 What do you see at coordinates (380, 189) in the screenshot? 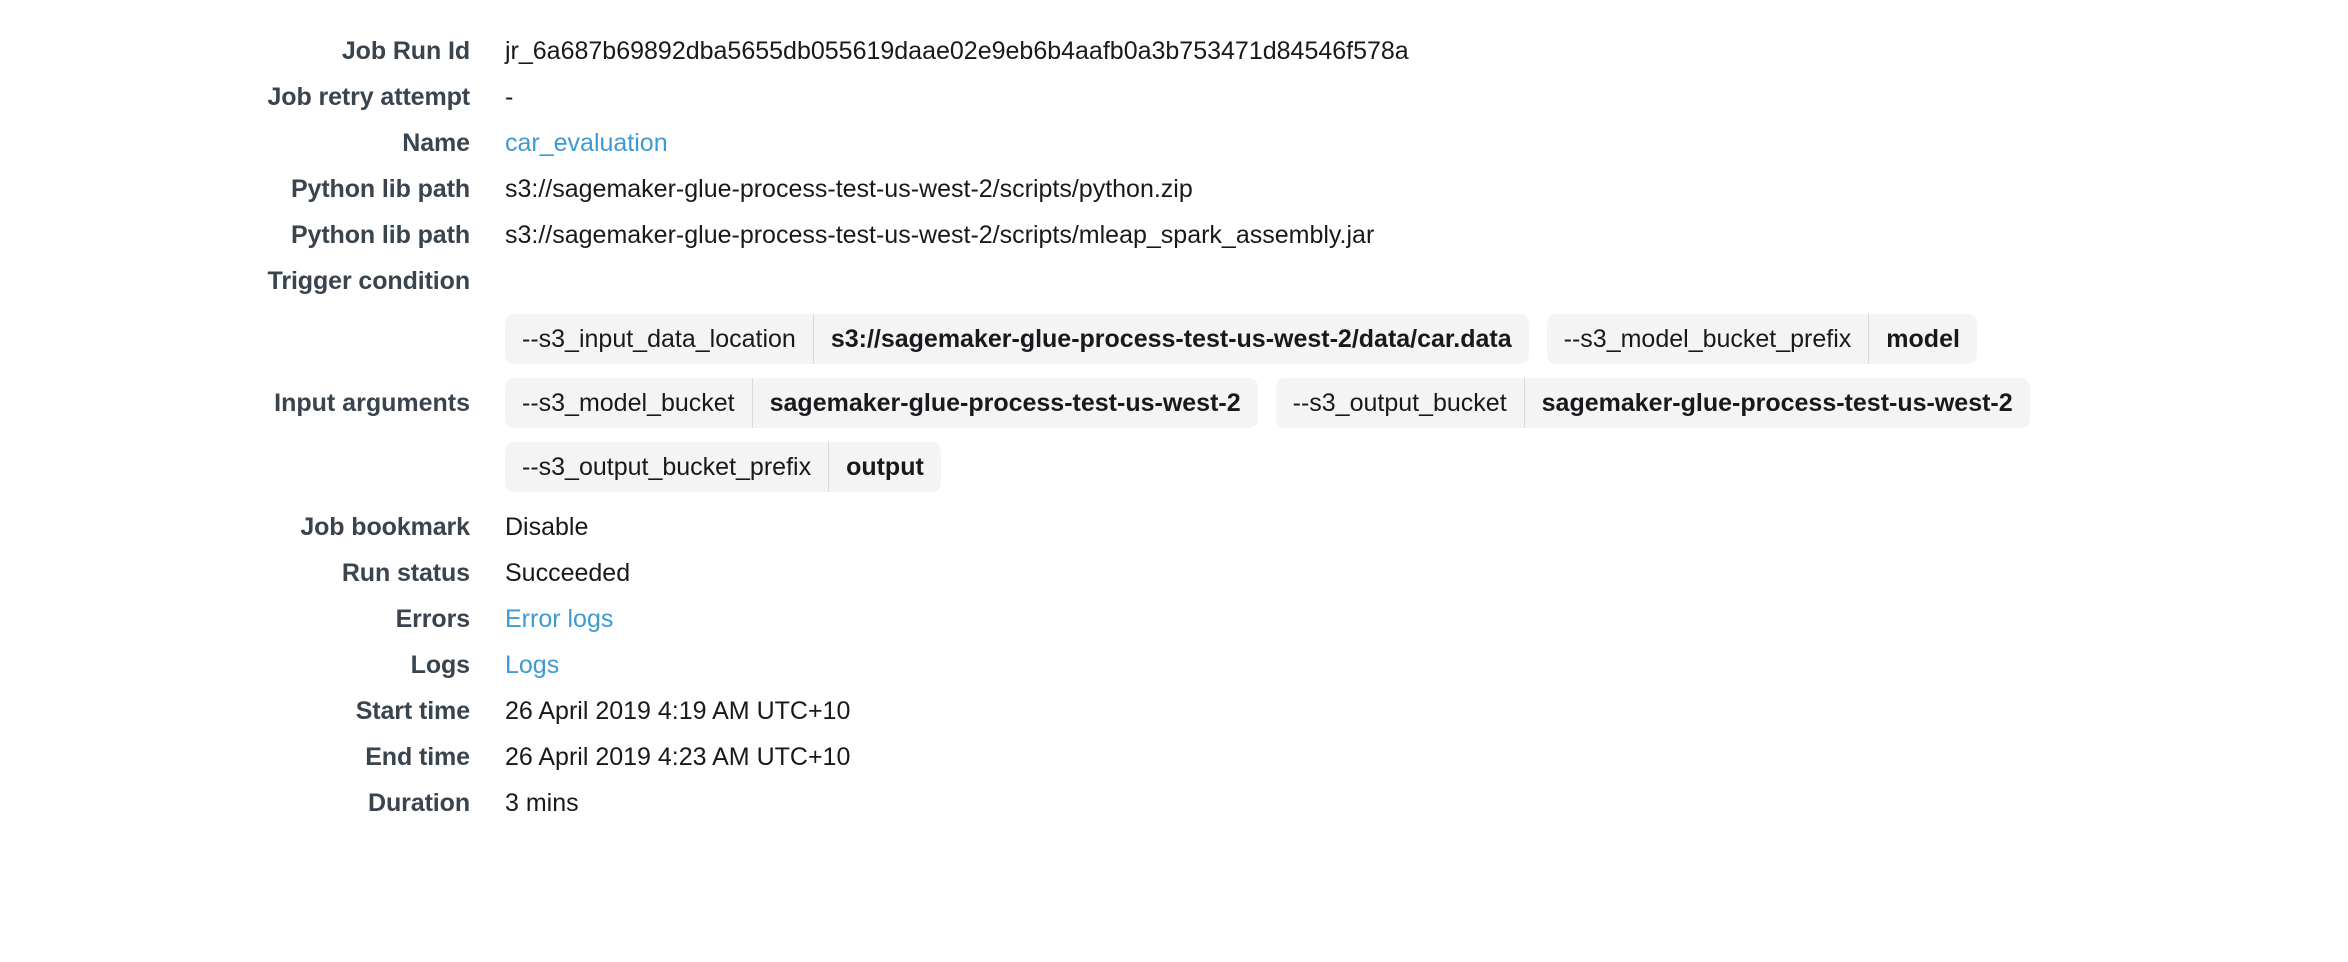
I see `detail-label-python-lib-path-1: Python lib path` at bounding box center [380, 189].